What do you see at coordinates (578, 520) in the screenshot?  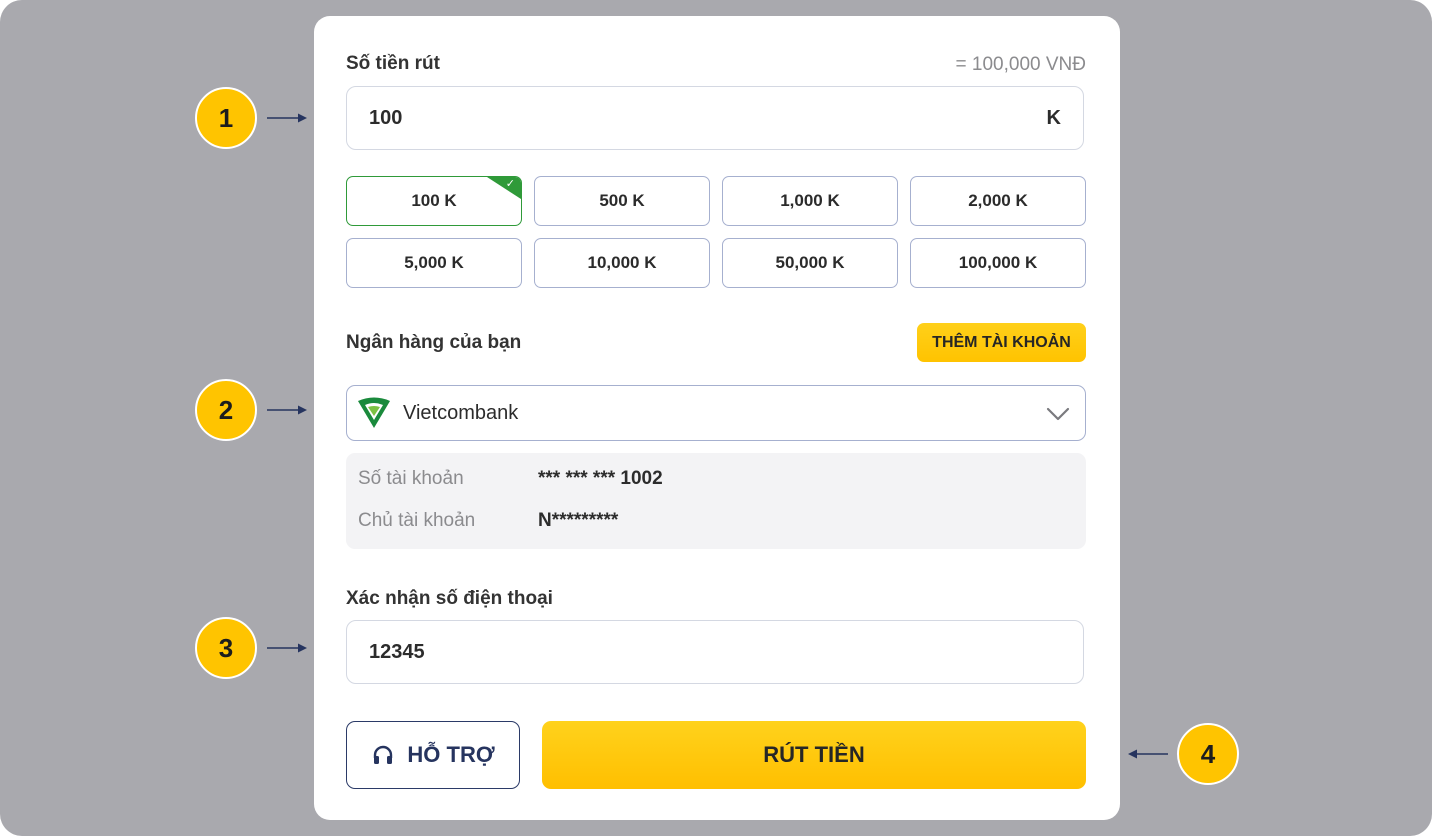 I see `account-holder-value: N*********` at bounding box center [578, 520].